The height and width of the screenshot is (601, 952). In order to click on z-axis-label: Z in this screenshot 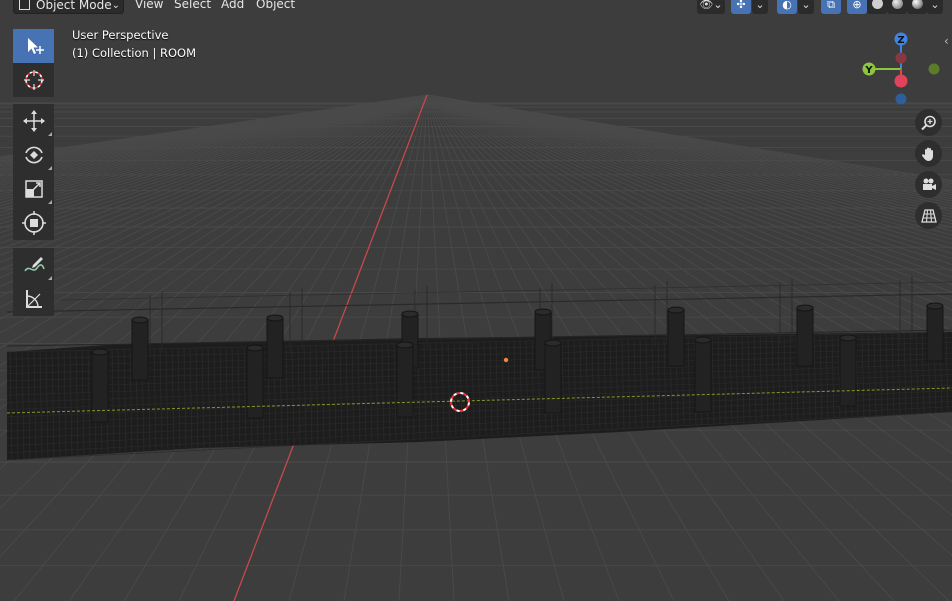, I will do `click(900, 40)`.